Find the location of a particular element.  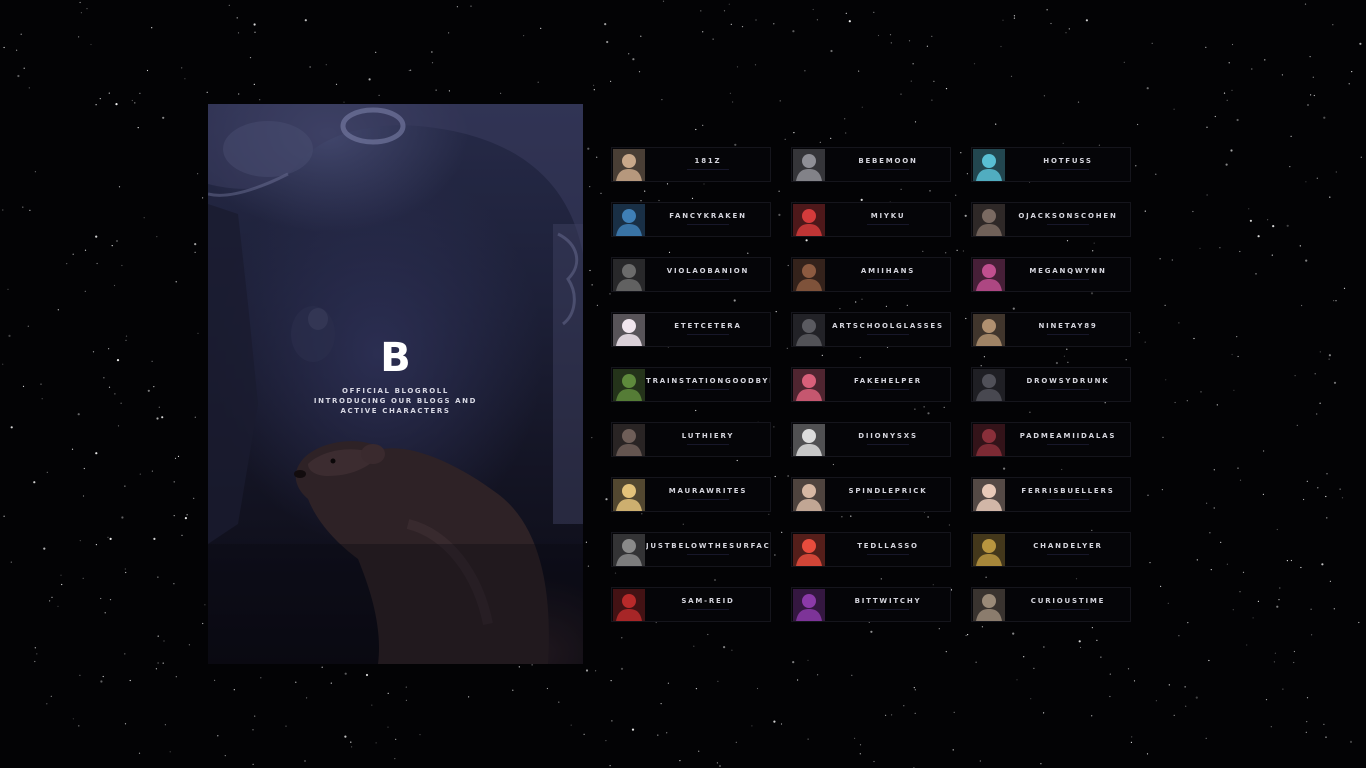

reclining-avatar-icon is located at coordinates (629, 440).